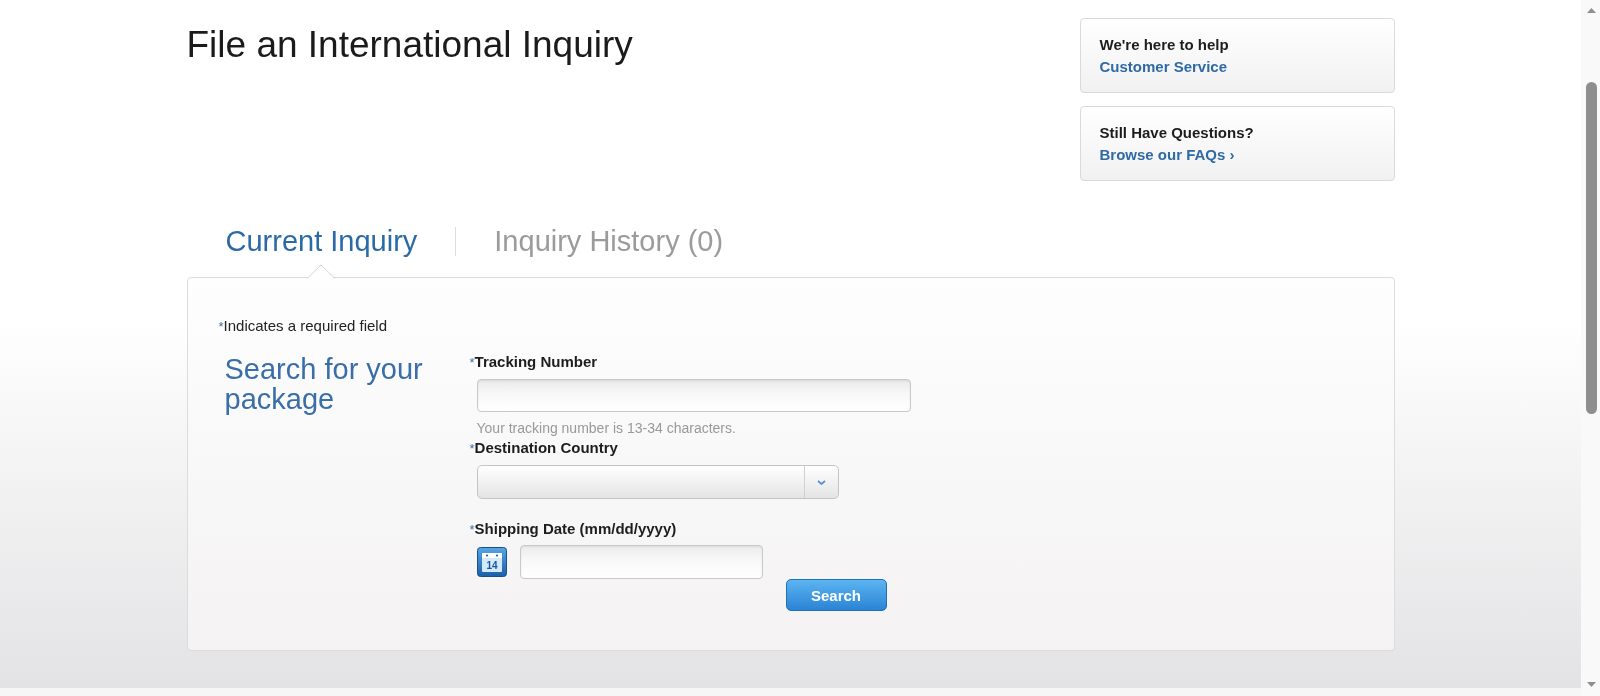 Image resolution: width=1600 pixels, height=696 pixels. What do you see at coordinates (491, 562) in the screenshot?
I see `calendar-icon: 14` at bounding box center [491, 562].